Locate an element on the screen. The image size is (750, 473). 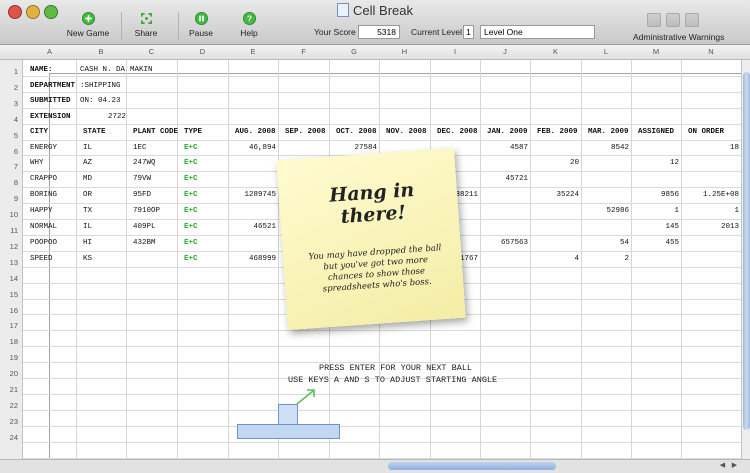
row-header-16: 16 is located at coordinates (9, 310).